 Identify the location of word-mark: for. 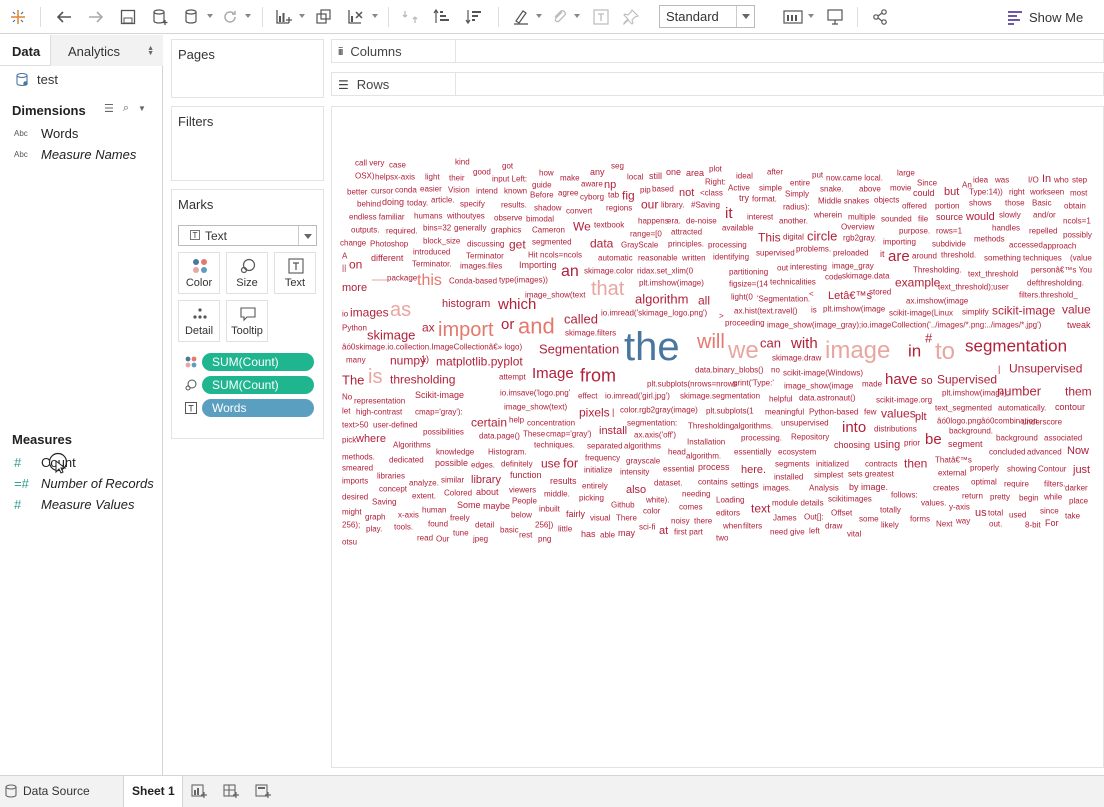
(571, 462).